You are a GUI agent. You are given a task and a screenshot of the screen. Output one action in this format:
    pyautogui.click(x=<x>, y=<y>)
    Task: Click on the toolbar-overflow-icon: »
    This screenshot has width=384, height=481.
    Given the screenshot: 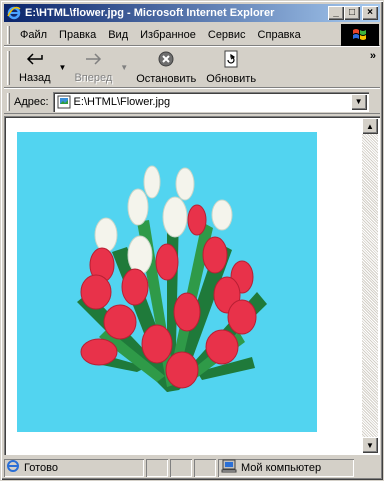 What is the action you would take?
    pyautogui.click(x=373, y=56)
    